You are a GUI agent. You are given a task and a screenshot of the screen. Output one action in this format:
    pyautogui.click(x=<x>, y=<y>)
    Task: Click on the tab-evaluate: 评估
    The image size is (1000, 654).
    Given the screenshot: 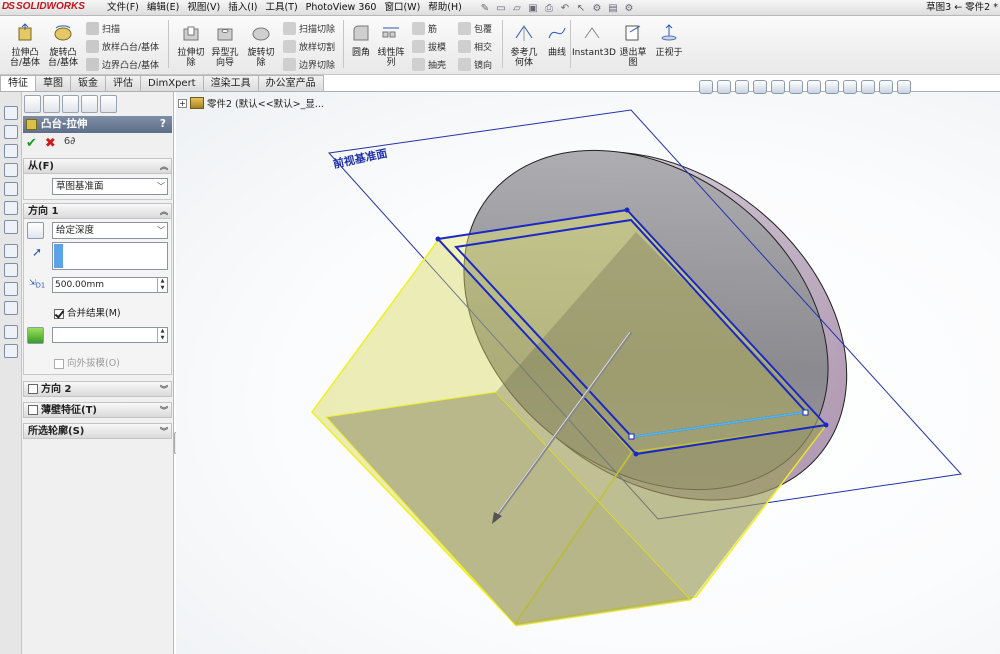 What is the action you would take?
    pyautogui.click(x=123, y=83)
    